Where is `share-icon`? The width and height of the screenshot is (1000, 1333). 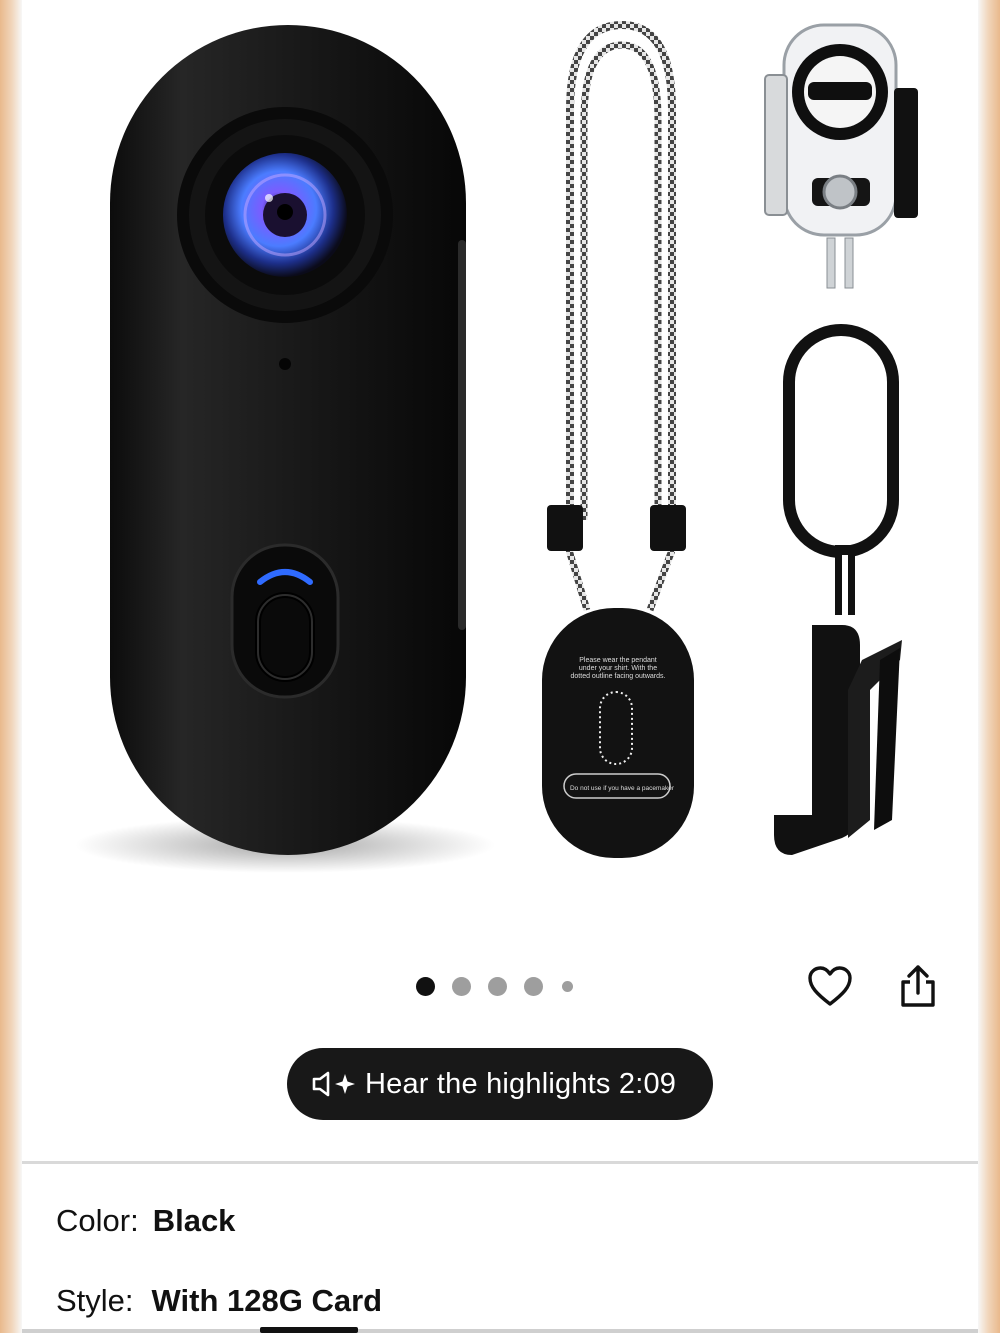 share-icon is located at coordinates (918, 986).